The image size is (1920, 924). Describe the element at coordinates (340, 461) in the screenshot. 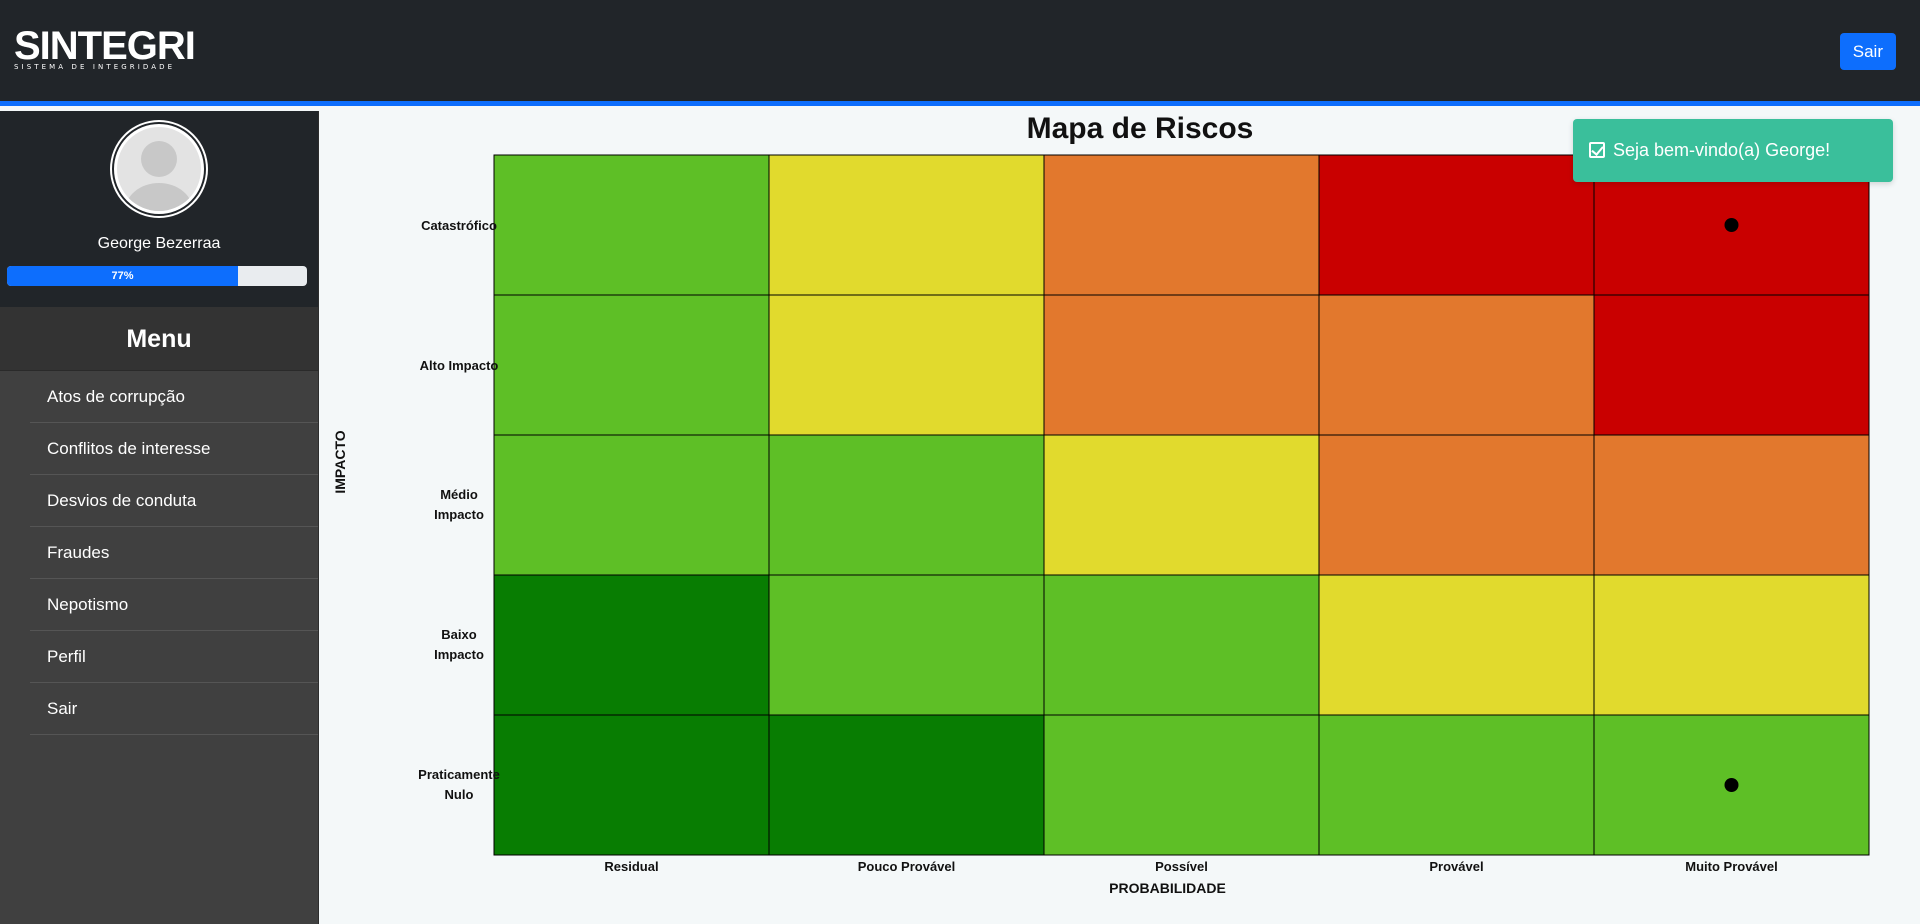

I see `y-axis-label: IMPACTO` at that location.